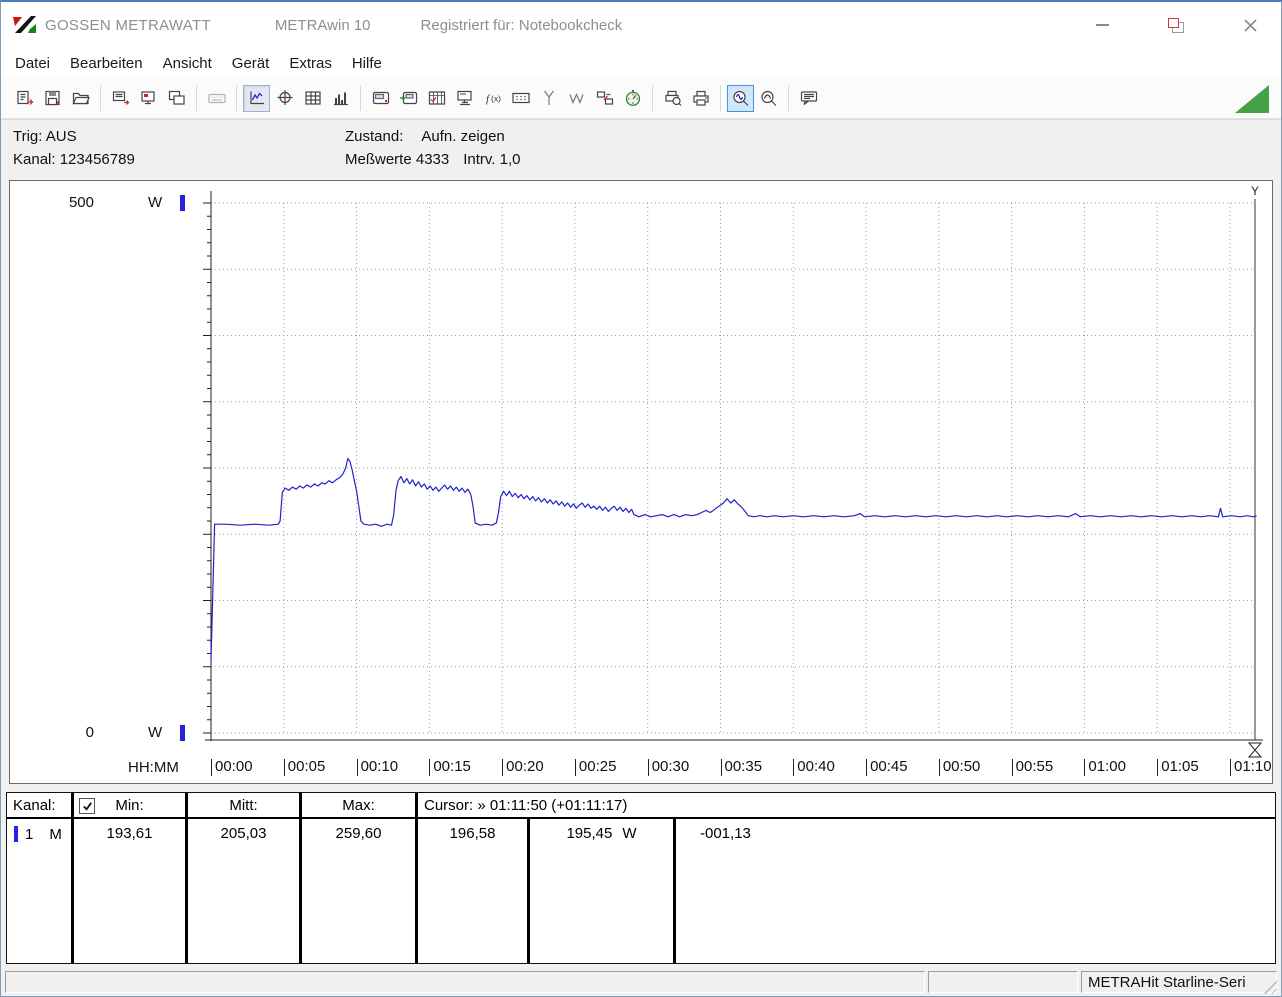 The width and height of the screenshot is (1282, 997). What do you see at coordinates (284, 98) in the screenshot?
I see `xy-view-button` at bounding box center [284, 98].